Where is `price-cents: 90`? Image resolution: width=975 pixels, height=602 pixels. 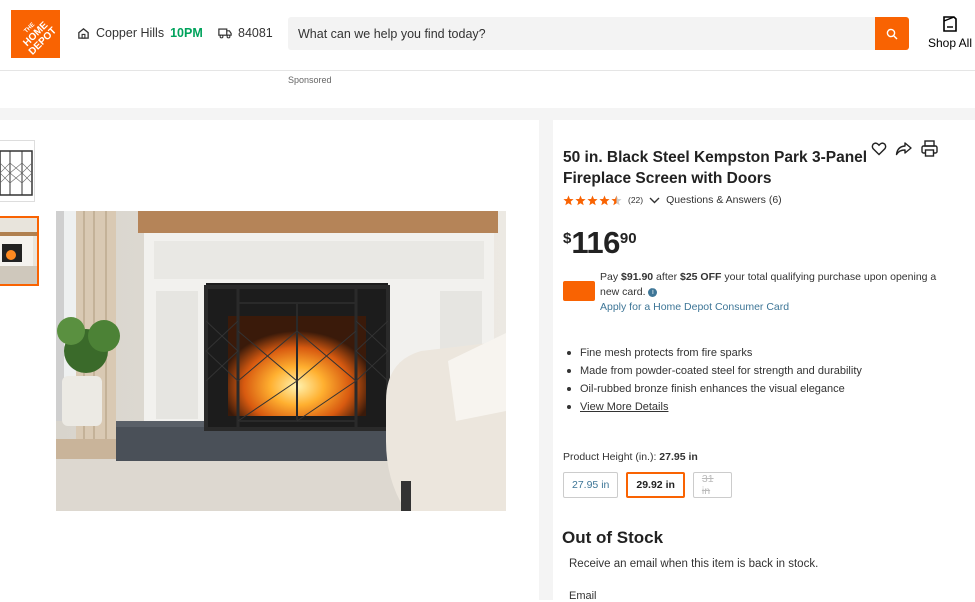
price-cents: 90 is located at coordinates (628, 238).